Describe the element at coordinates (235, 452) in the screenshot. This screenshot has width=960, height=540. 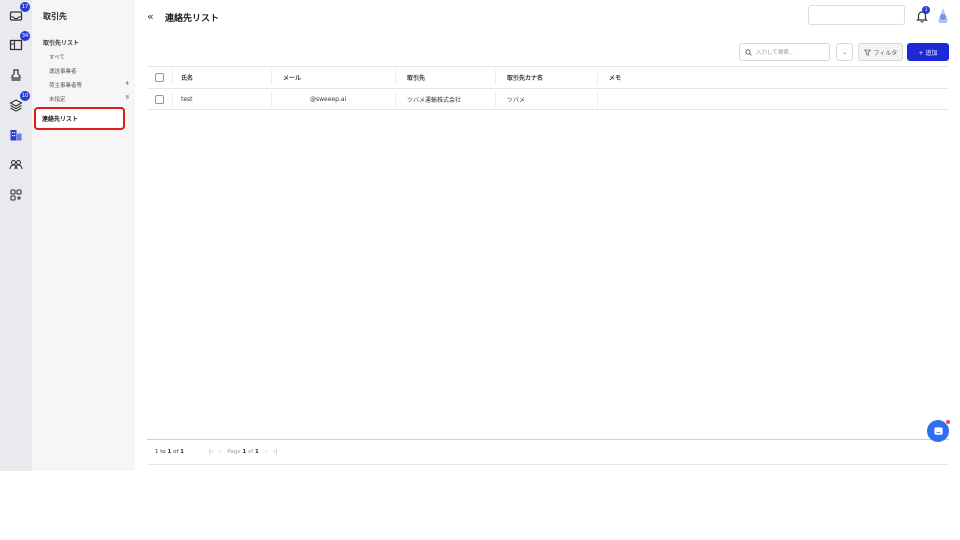
I see `page-prefix: Page` at that location.